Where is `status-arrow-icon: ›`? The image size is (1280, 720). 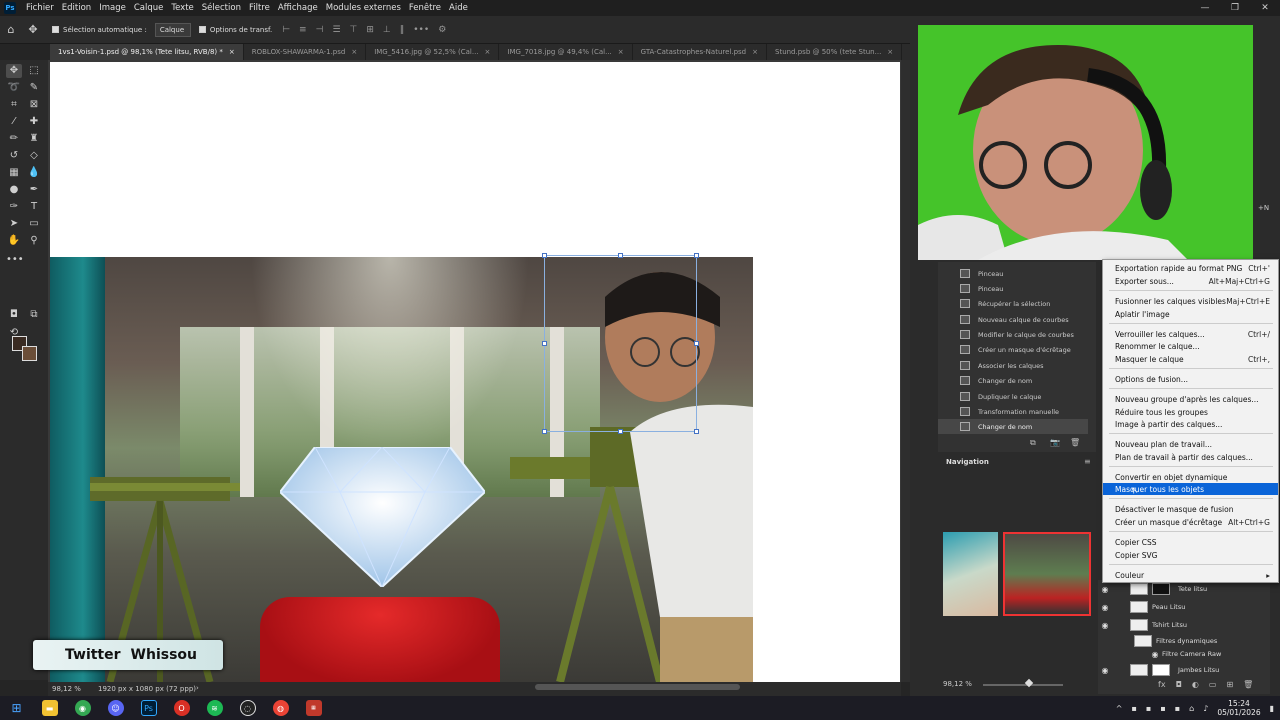 status-arrow-icon: › is located at coordinates (197, 688).